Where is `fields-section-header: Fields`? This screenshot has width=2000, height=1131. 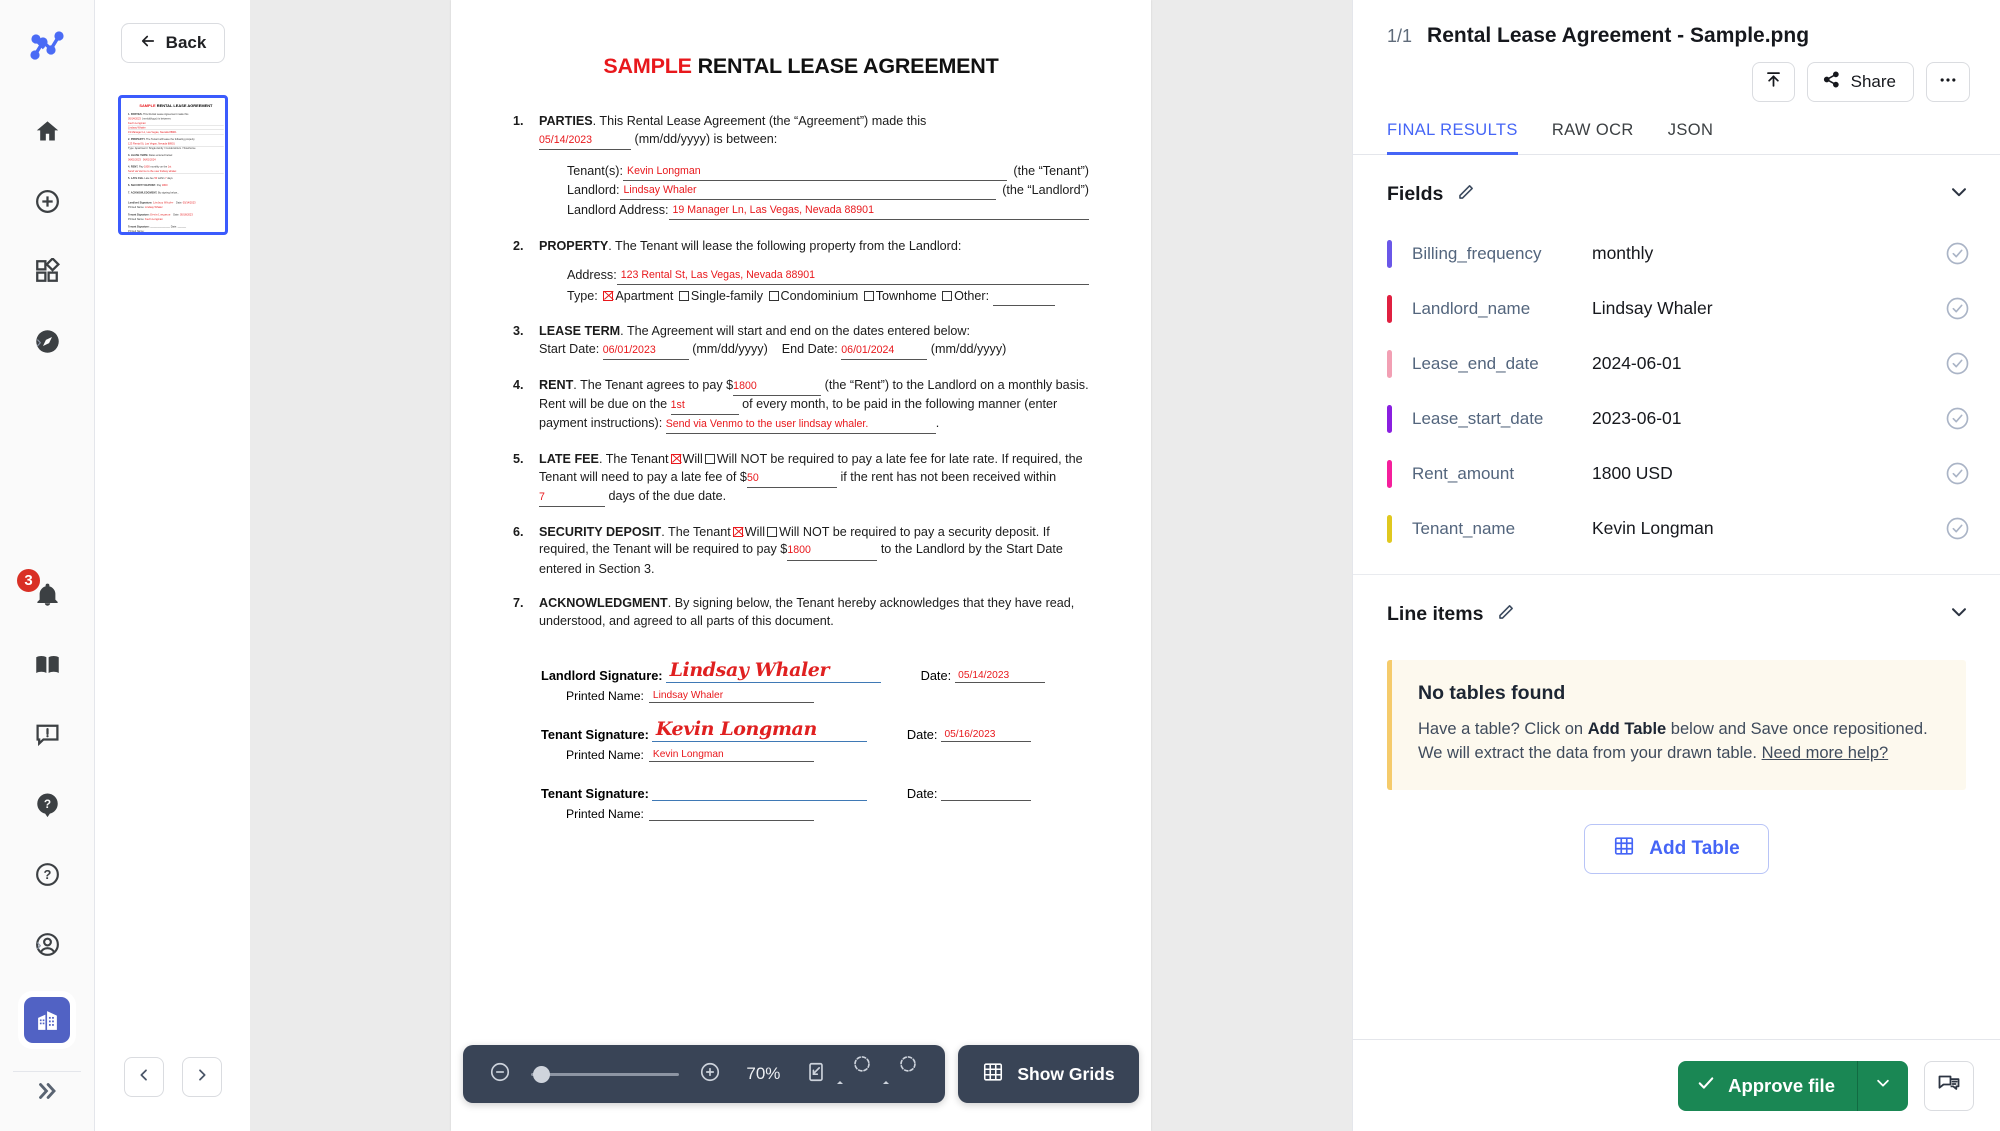 fields-section-header: Fields is located at coordinates (1676, 190).